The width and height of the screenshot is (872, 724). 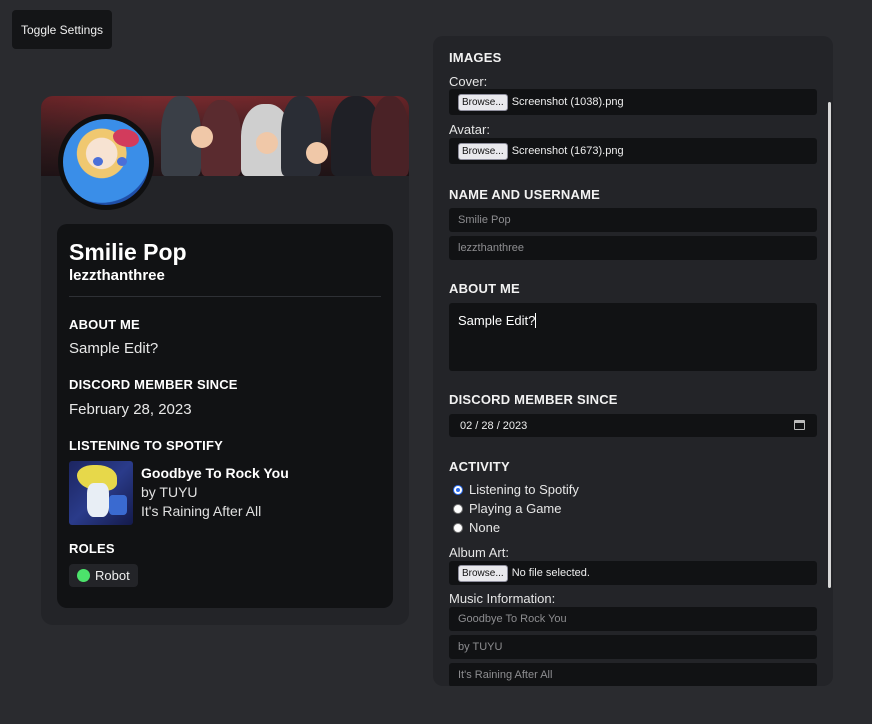 What do you see at coordinates (502, 598) in the screenshot?
I see `music-info-label: Music Information:` at bounding box center [502, 598].